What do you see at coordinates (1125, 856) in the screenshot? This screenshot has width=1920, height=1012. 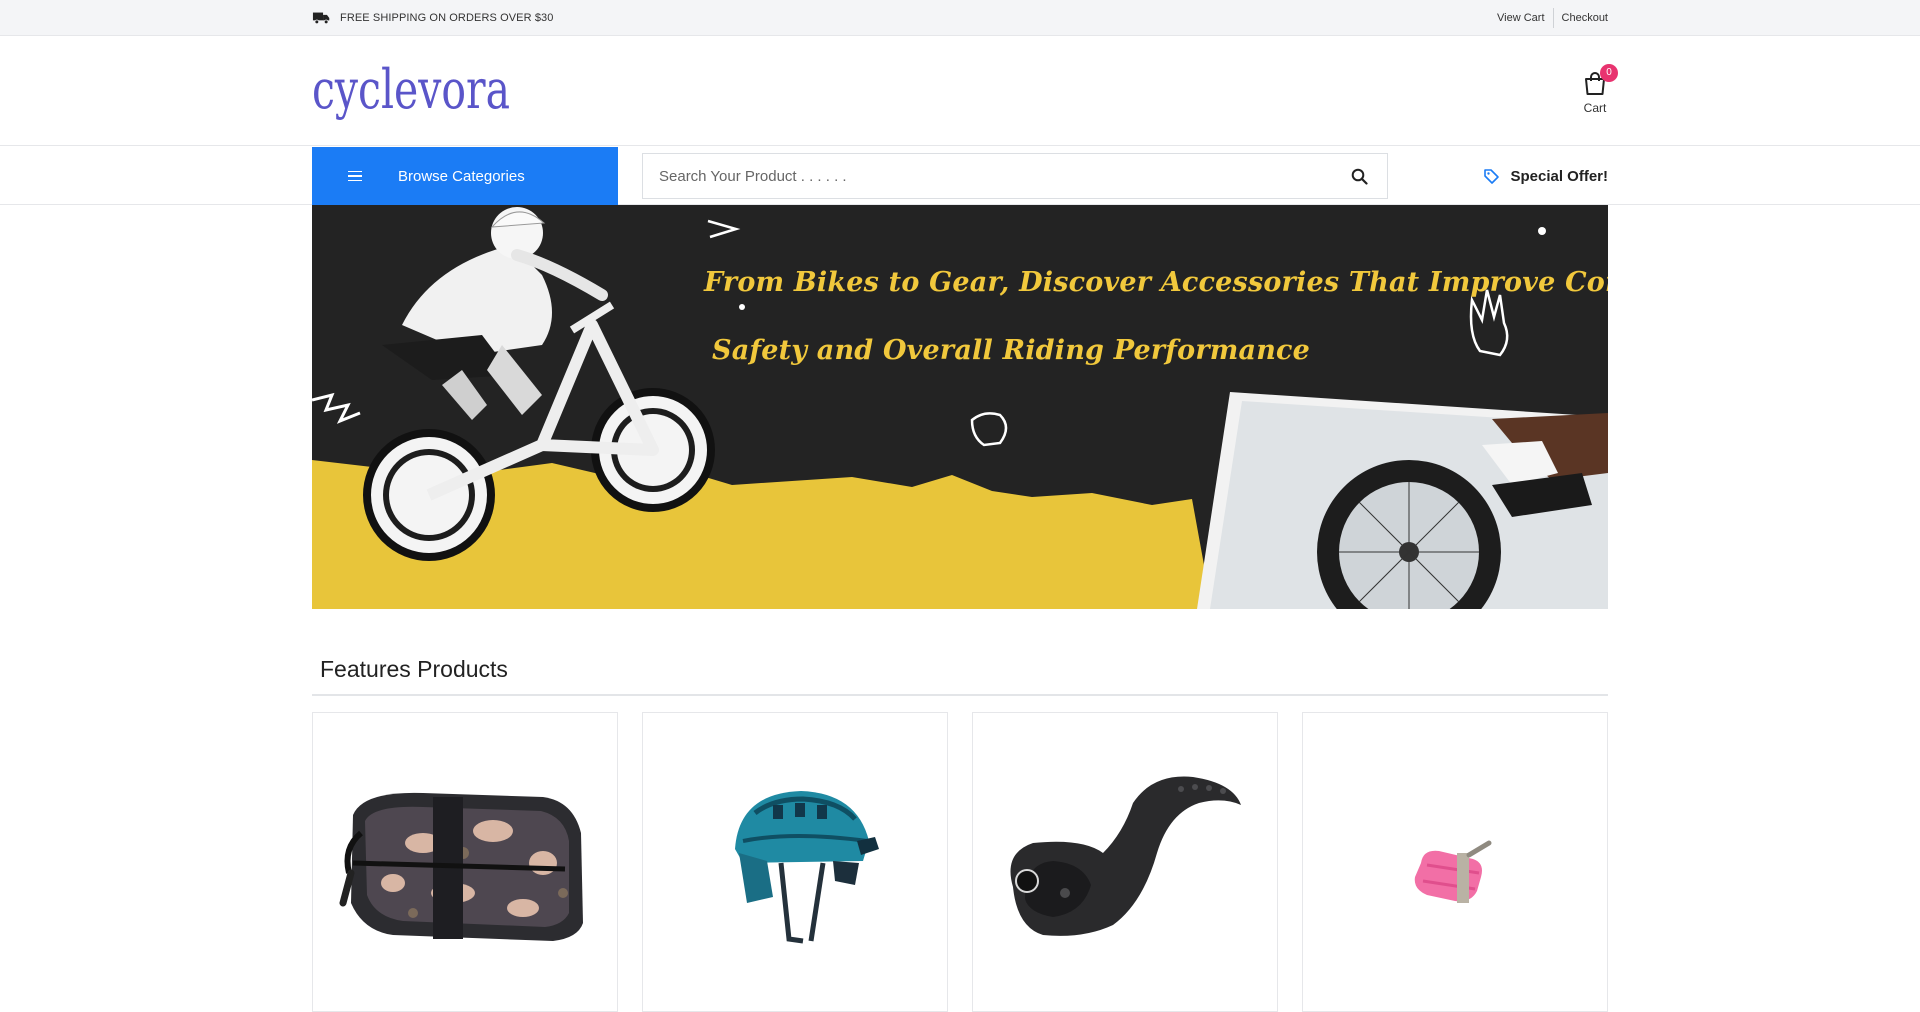 I see `brake-lever-image` at bounding box center [1125, 856].